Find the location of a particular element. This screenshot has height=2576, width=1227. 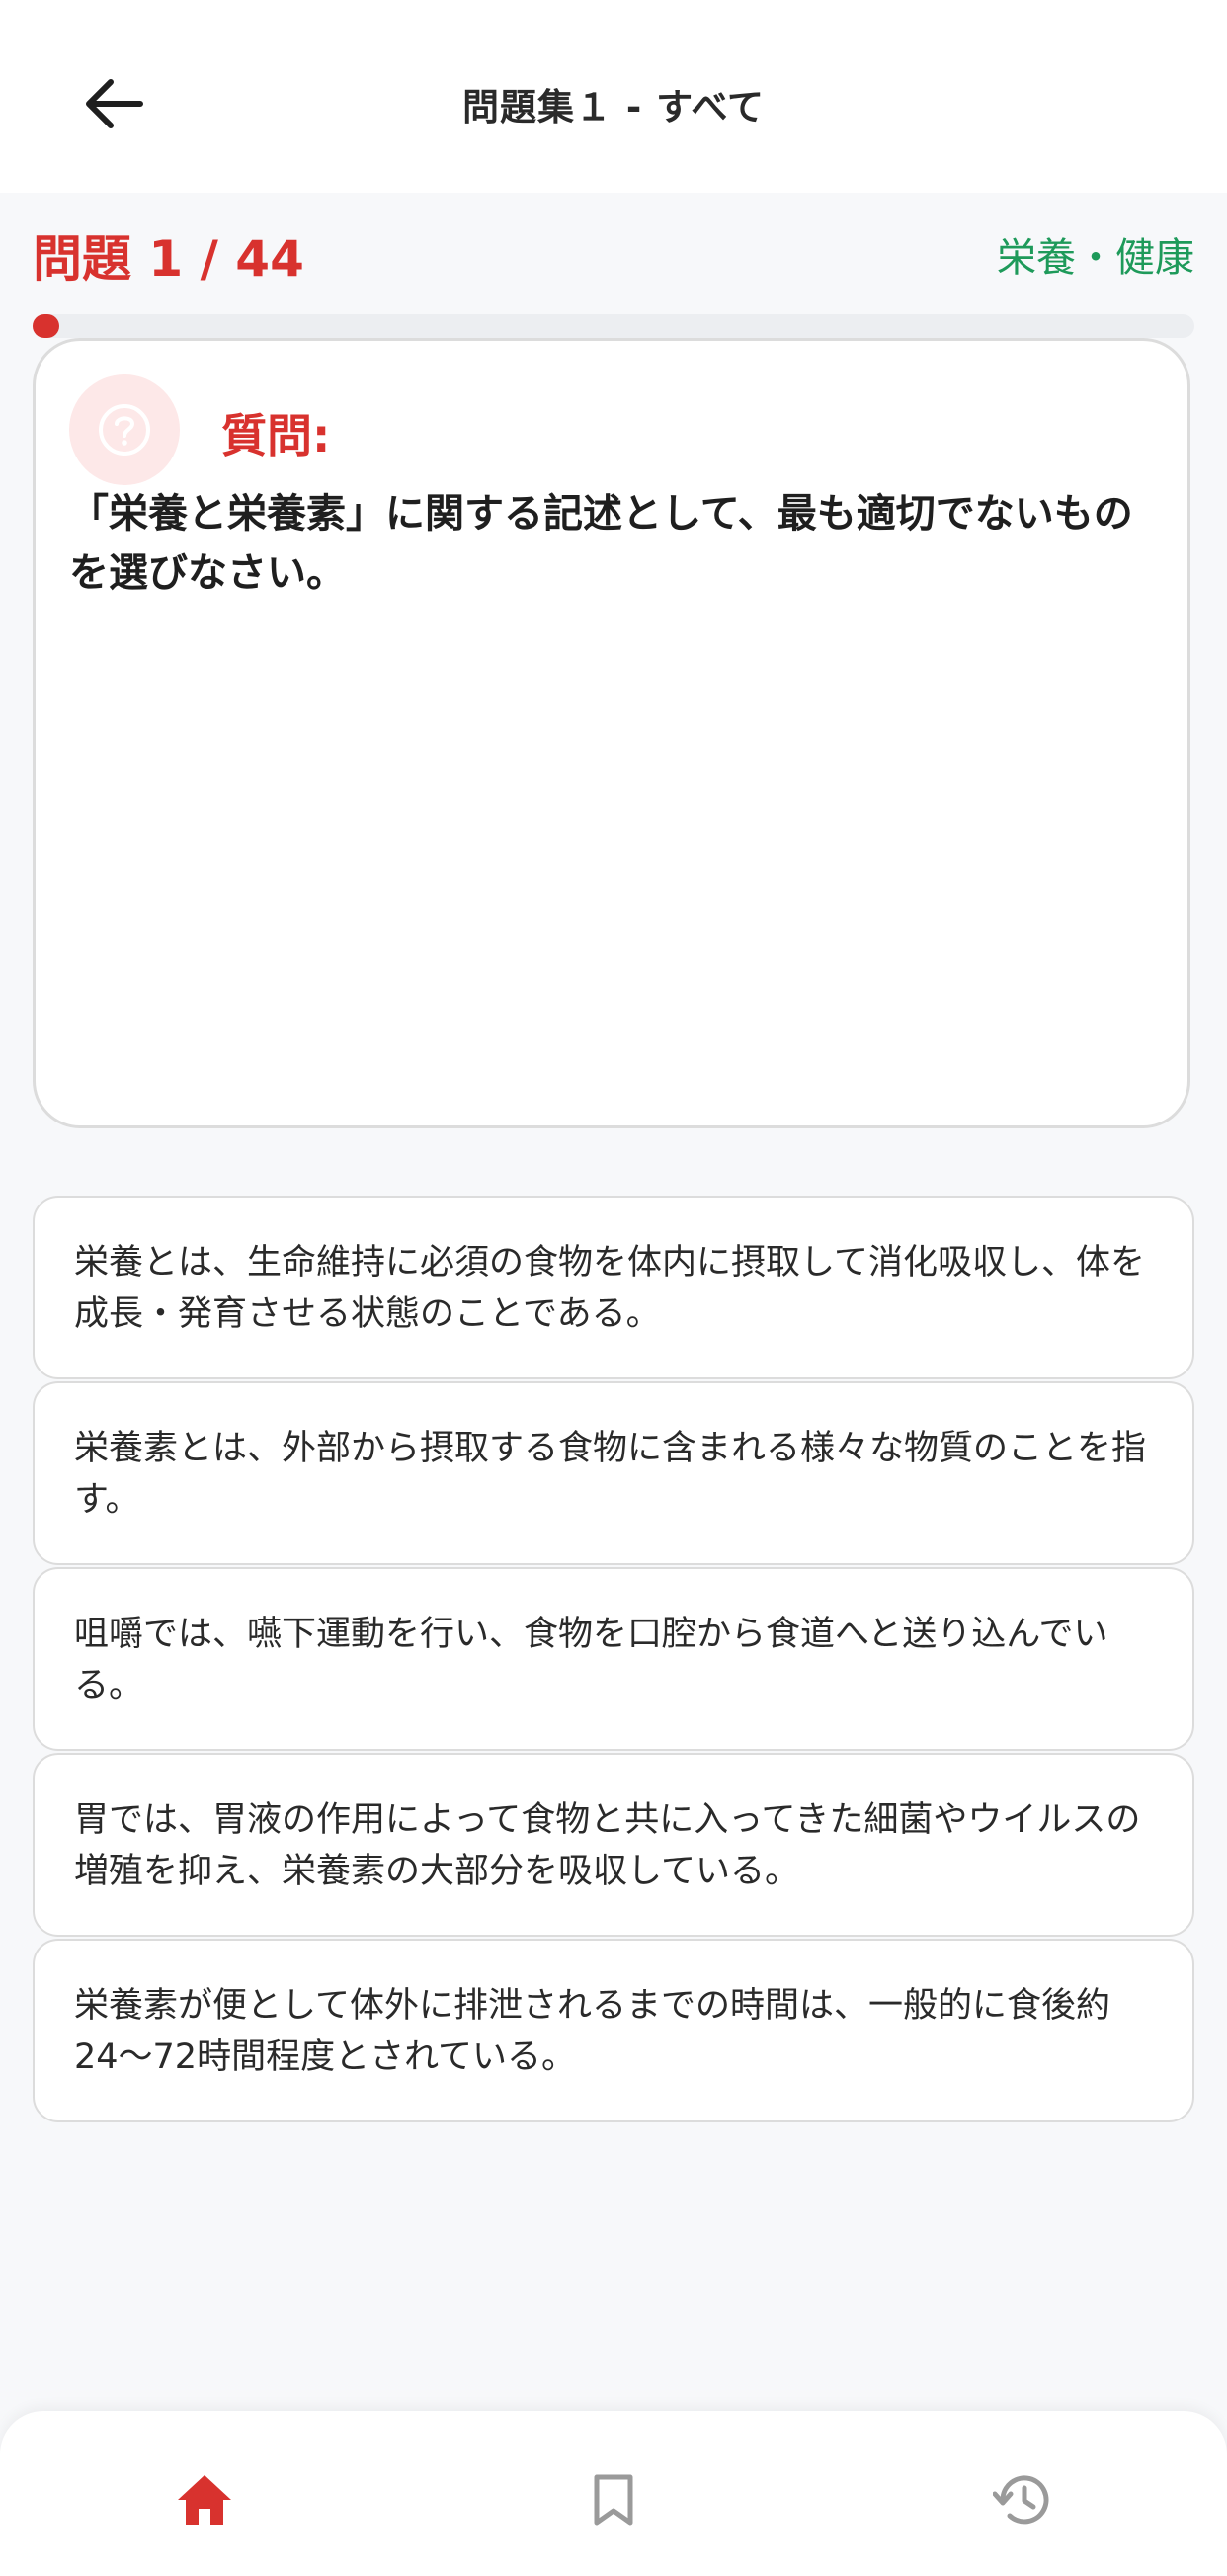

nav-home is located at coordinates (204, 2500).